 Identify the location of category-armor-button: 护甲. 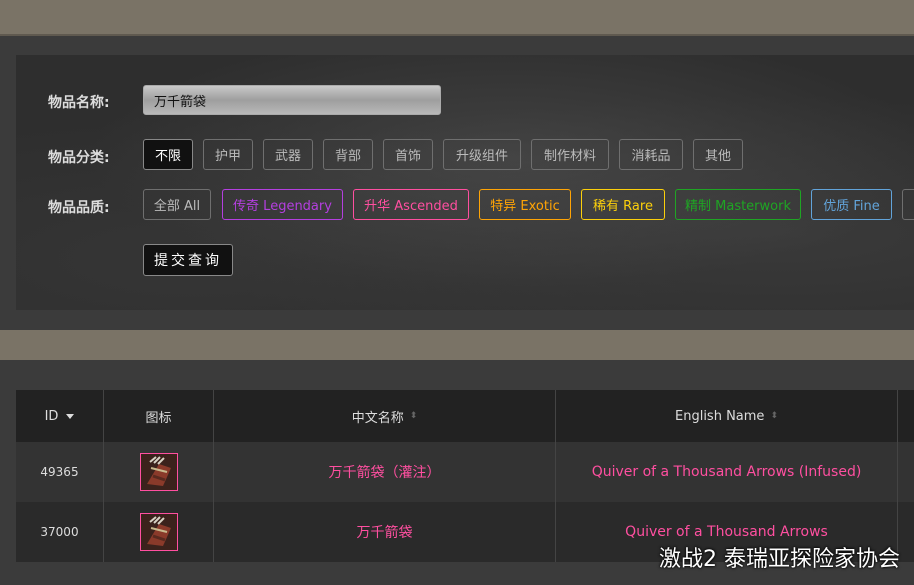
(228, 154).